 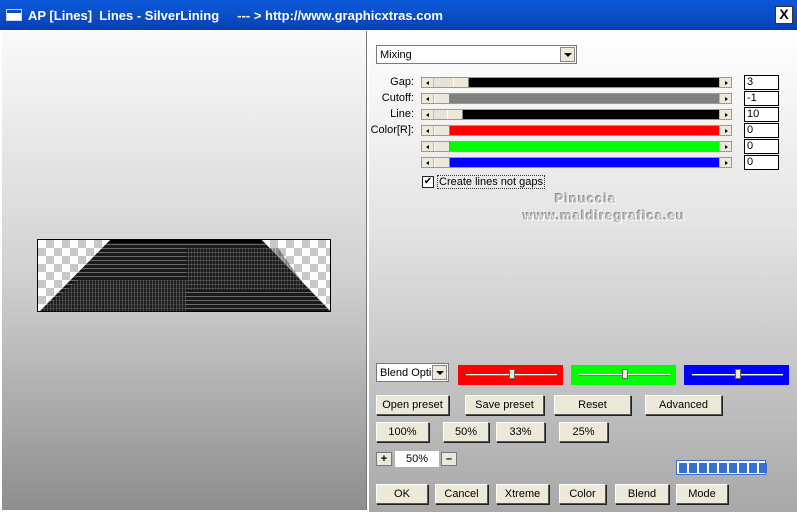 What do you see at coordinates (761, 98) in the screenshot?
I see `slider-value-input: -1` at bounding box center [761, 98].